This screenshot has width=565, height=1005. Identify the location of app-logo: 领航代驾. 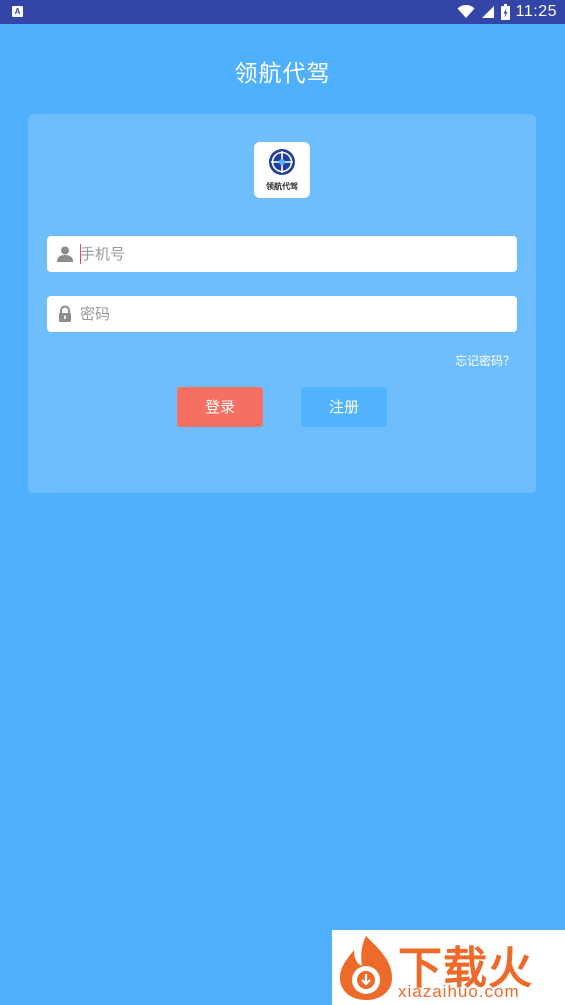
(282, 170).